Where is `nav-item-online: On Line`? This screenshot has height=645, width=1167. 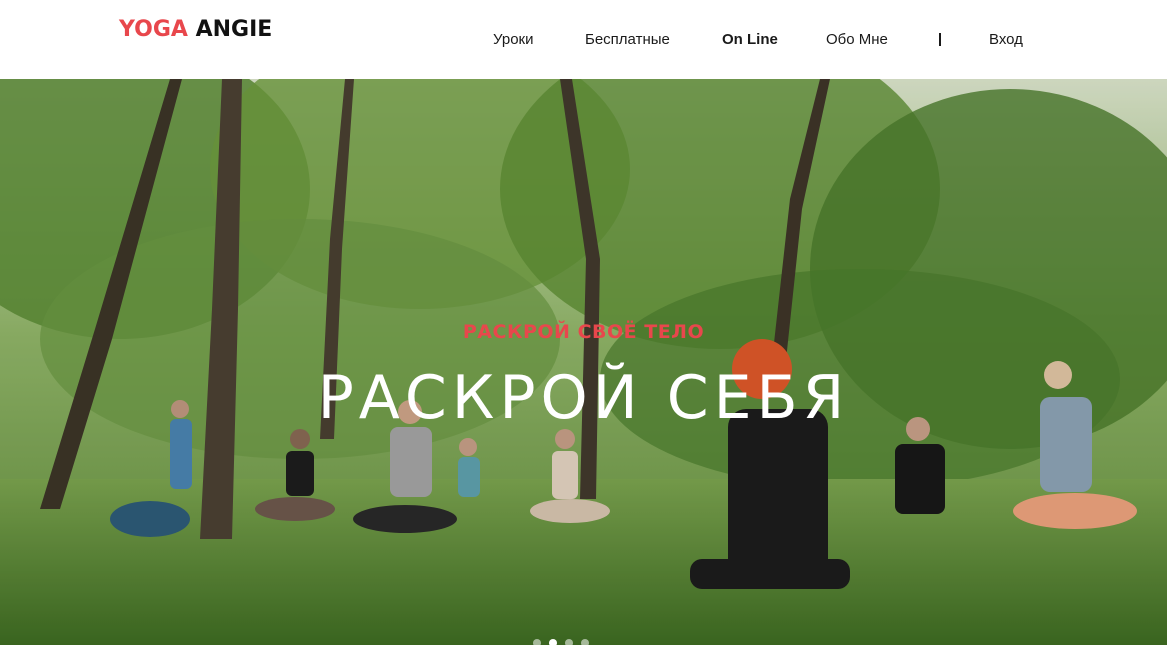
nav-item-online: On Line is located at coordinates (750, 40).